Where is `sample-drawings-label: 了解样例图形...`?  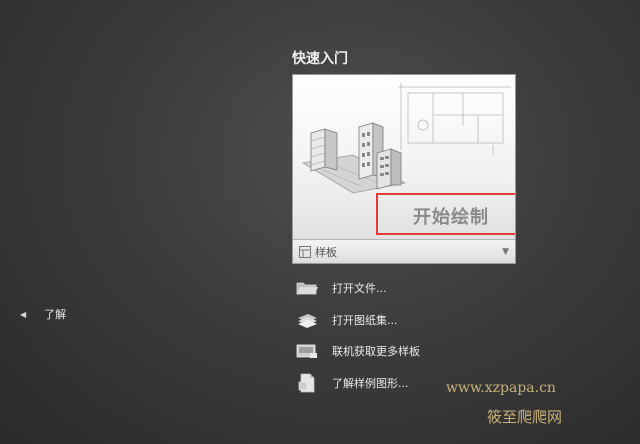 sample-drawings-label: 了解样例图形... is located at coordinates (370, 383).